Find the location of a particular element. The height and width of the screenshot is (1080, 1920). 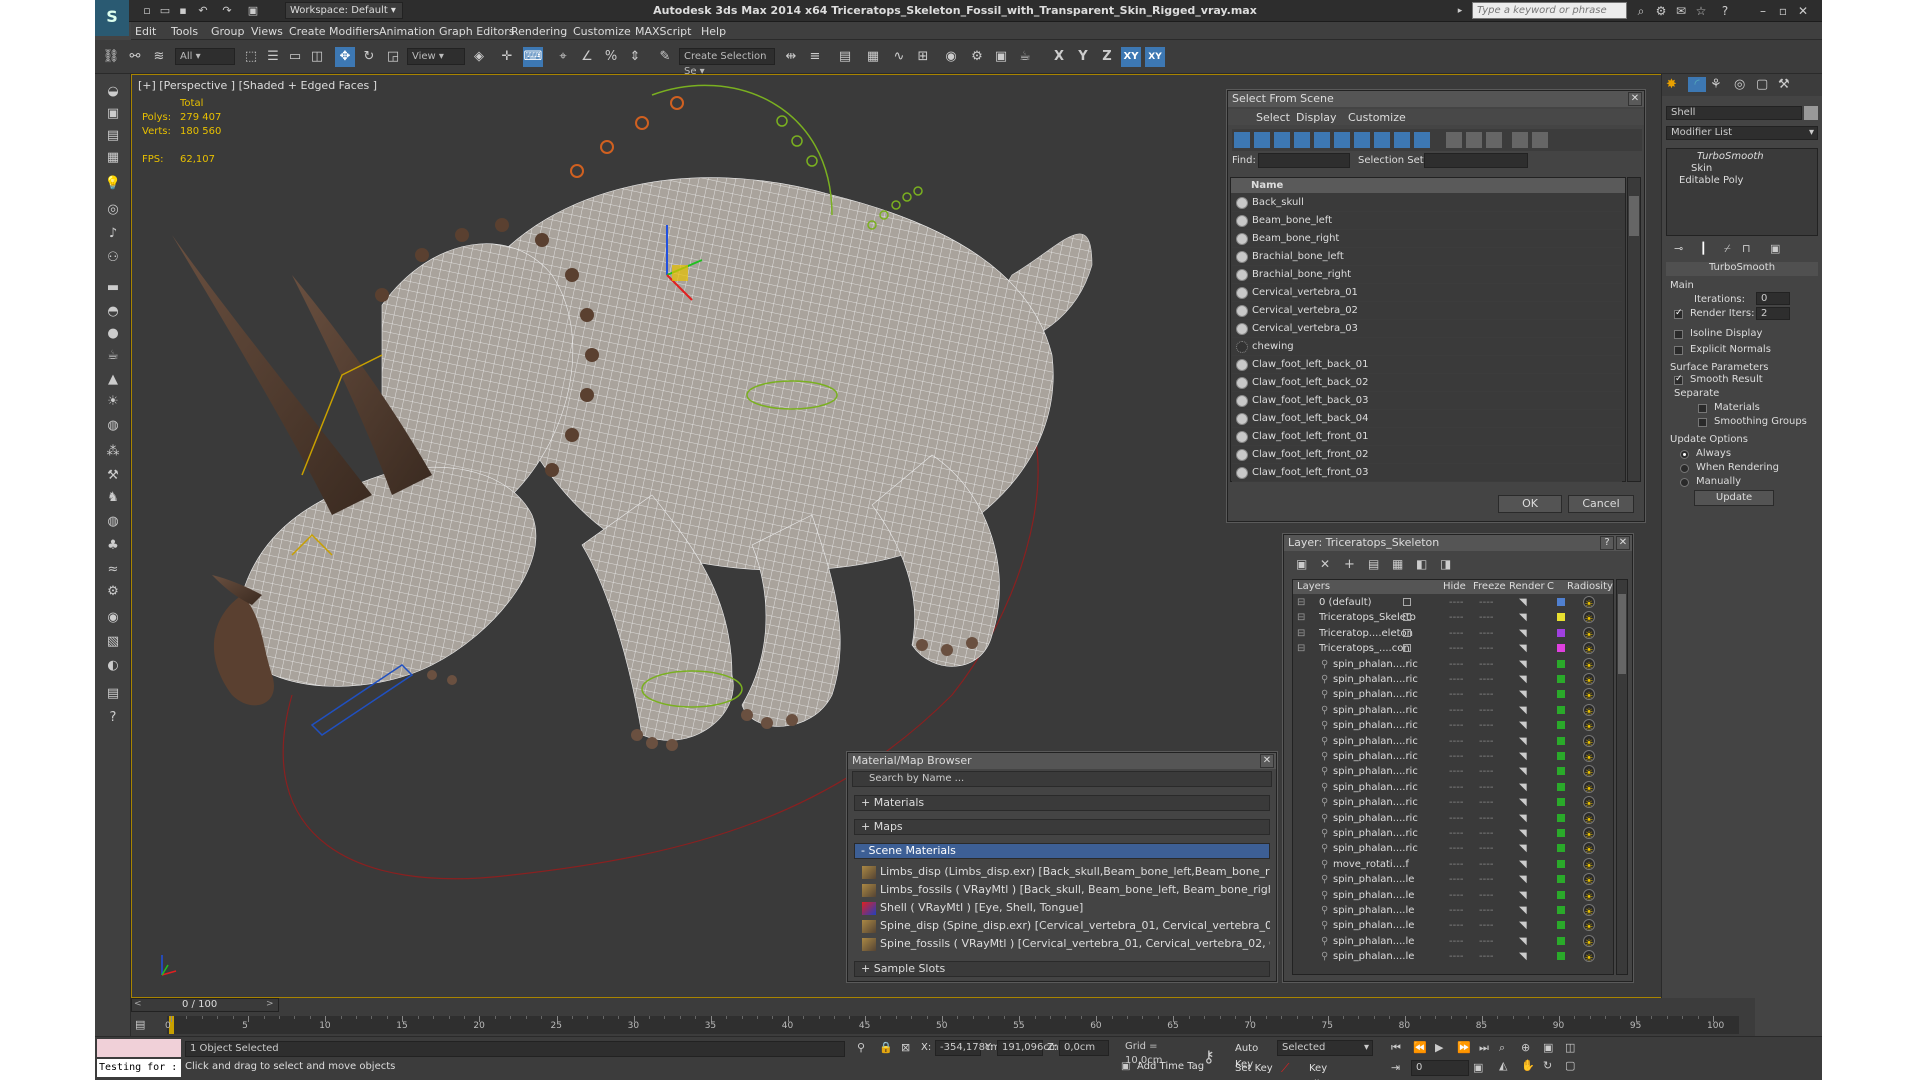

bones-filter-icon is located at coordinates (1402, 140).